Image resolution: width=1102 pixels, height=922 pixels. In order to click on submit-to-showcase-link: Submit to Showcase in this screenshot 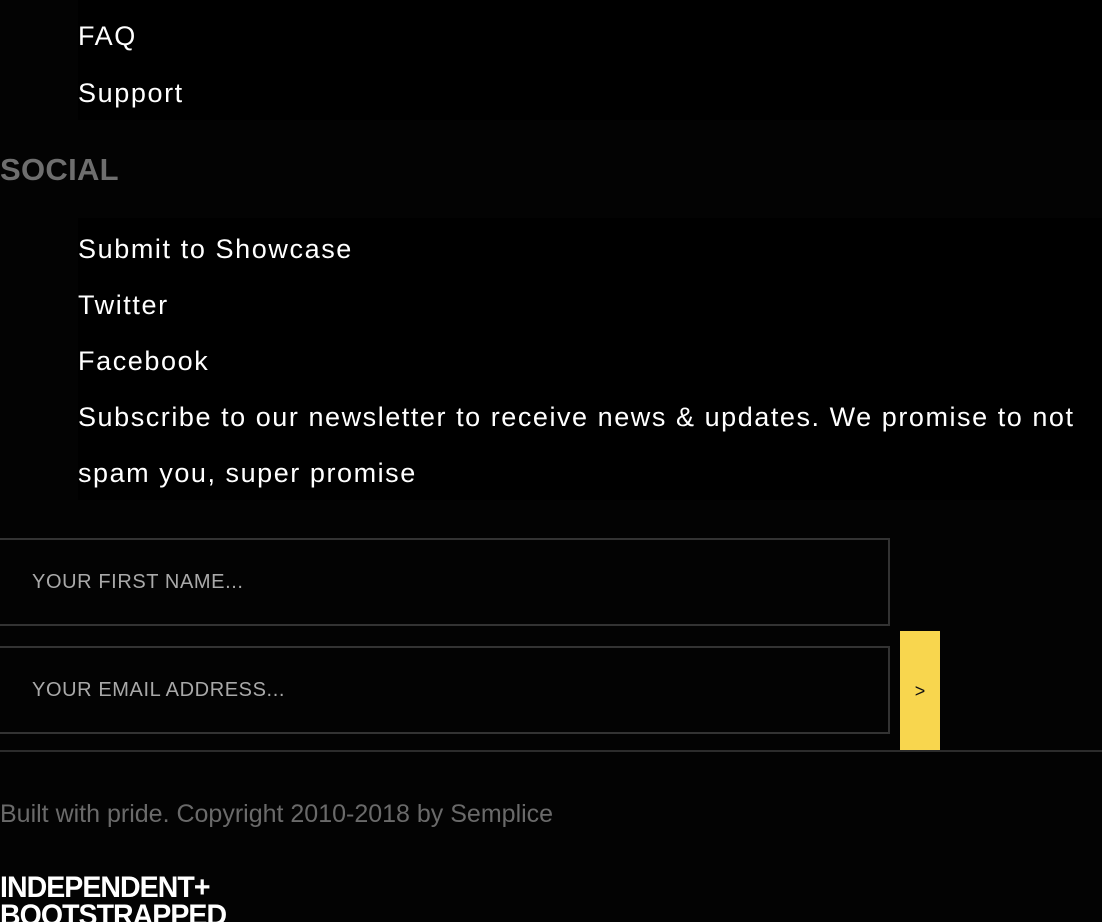, I will do `click(215, 249)`.